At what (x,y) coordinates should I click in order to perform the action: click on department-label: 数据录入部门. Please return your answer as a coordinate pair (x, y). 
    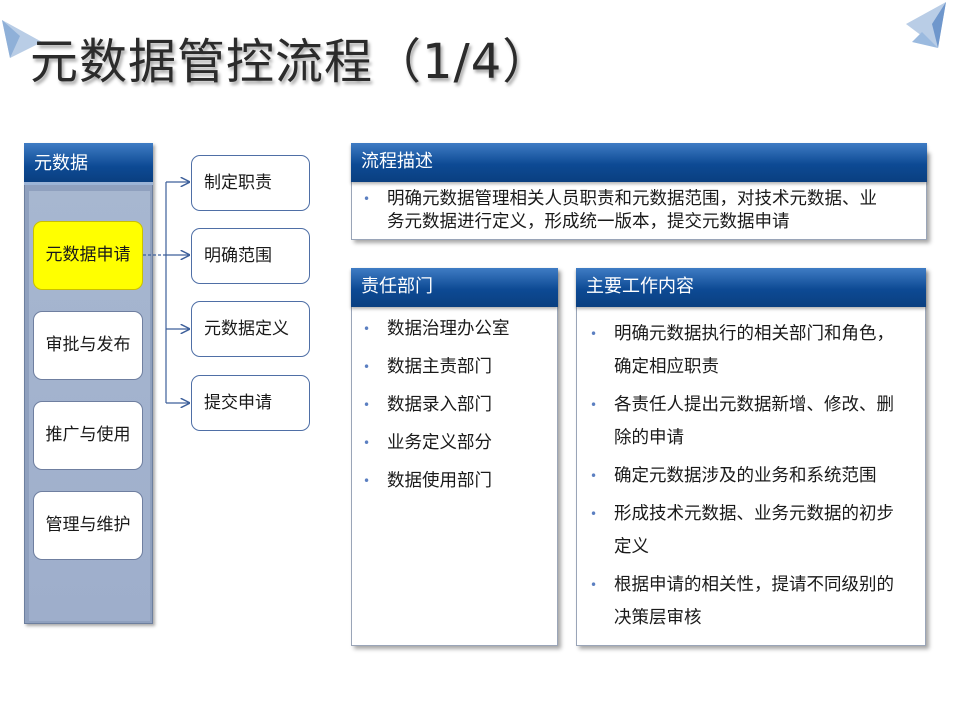
    Looking at the image, I should click on (439, 405).